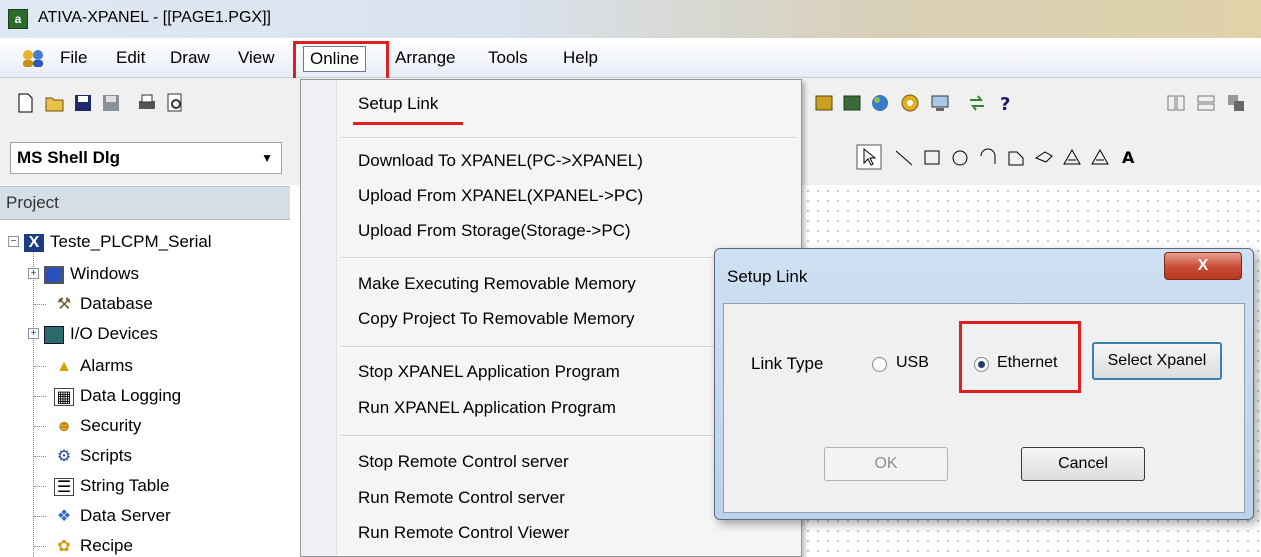  What do you see at coordinates (125, 515) in the screenshot?
I see `tree-item-label: Data Server` at bounding box center [125, 515].